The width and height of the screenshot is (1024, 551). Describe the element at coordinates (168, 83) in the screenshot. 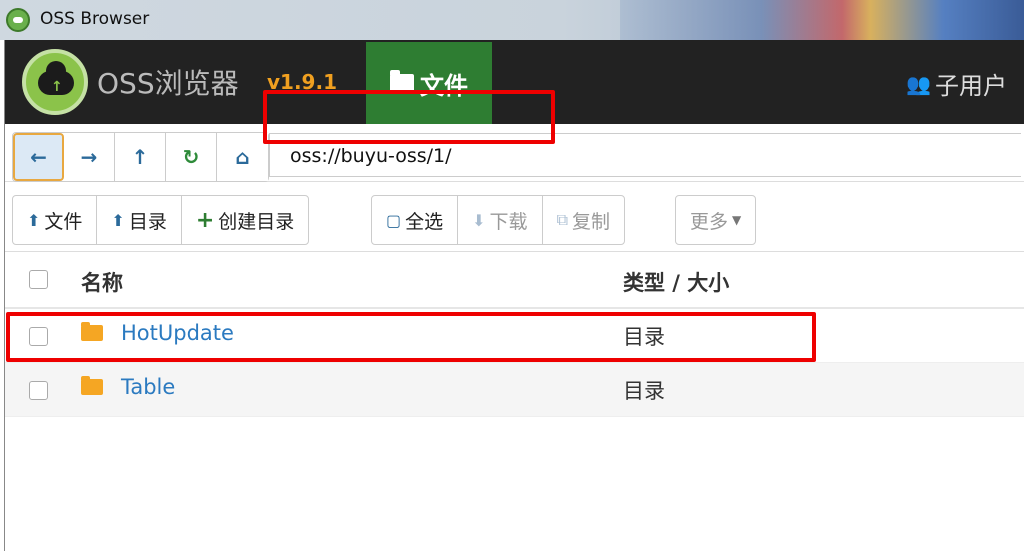

I see `brand-name: OSS浏览器` at that location.